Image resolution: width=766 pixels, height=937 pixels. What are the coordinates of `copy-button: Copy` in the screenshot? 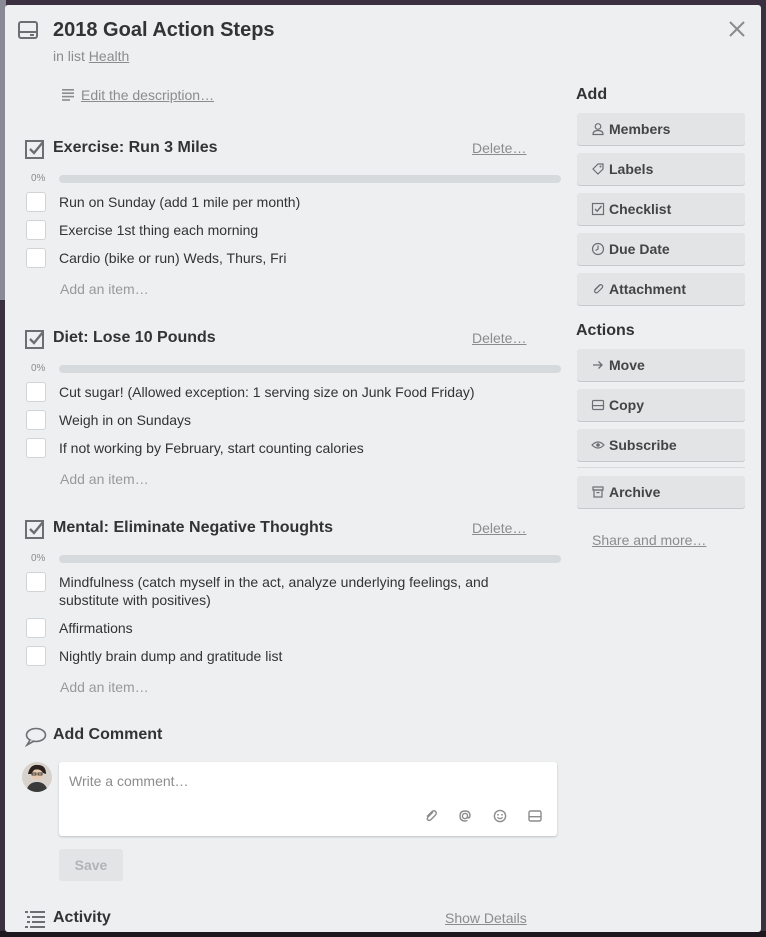 It's located at (661, 405).